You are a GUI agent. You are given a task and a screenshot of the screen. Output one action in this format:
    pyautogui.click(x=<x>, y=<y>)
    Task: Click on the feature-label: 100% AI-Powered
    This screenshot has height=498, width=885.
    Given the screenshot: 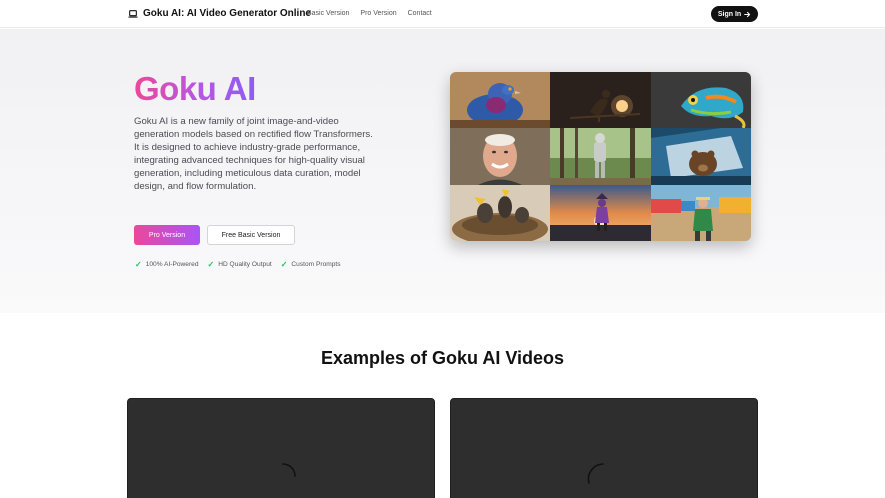 What is the action you would take?
    pyautogui.click(x=172, y=264)
    